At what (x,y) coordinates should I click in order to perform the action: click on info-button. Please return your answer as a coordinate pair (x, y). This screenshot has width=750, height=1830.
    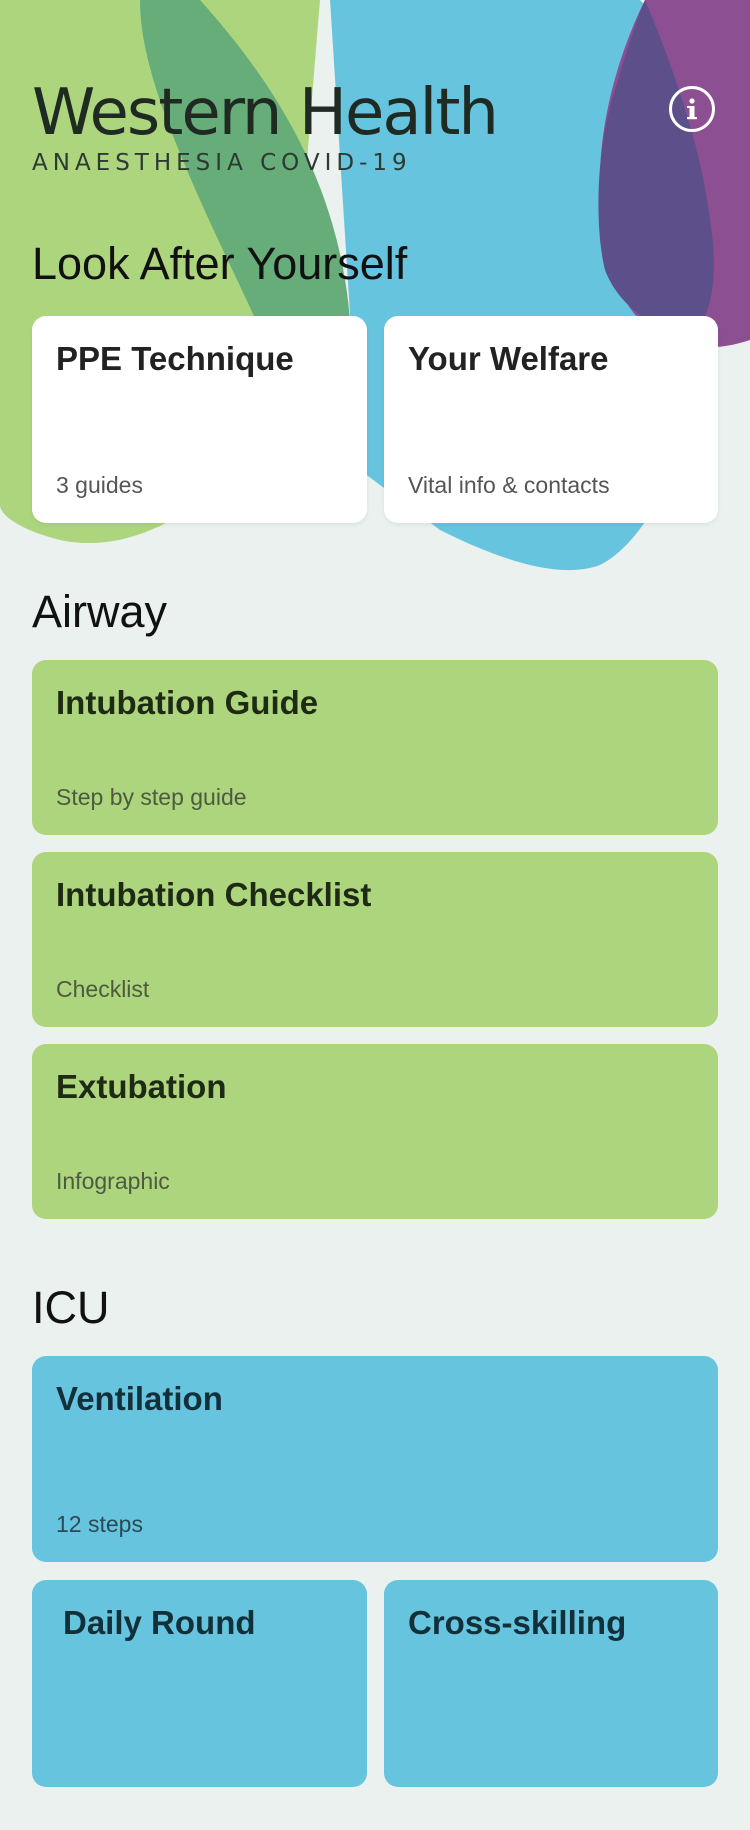
    Looking at the image, I should click on (692, 109).